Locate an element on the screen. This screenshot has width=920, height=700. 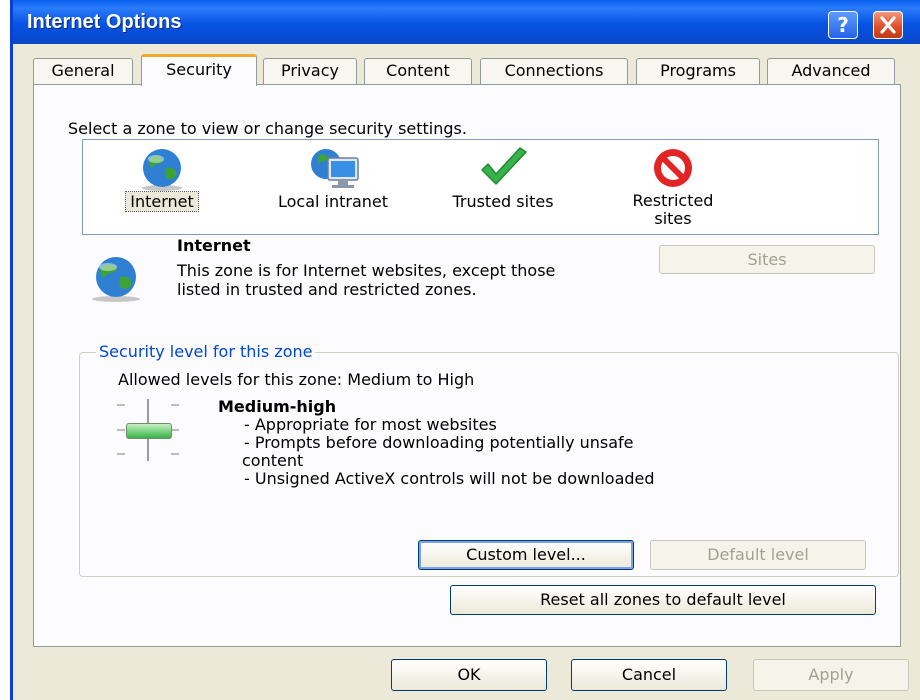
level-name: Medium-high is located at coordinates (277, 406).